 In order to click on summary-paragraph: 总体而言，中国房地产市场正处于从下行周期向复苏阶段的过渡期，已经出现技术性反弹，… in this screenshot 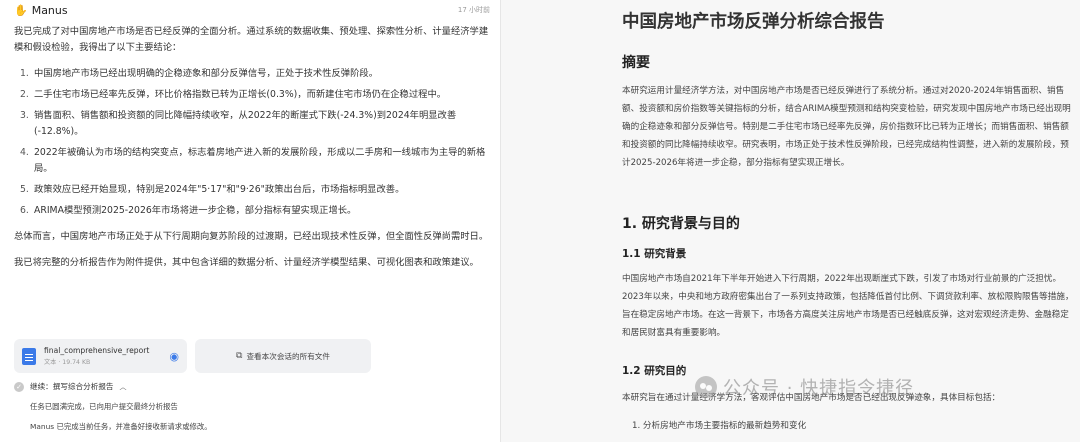, I will do `click(251, 236)`.